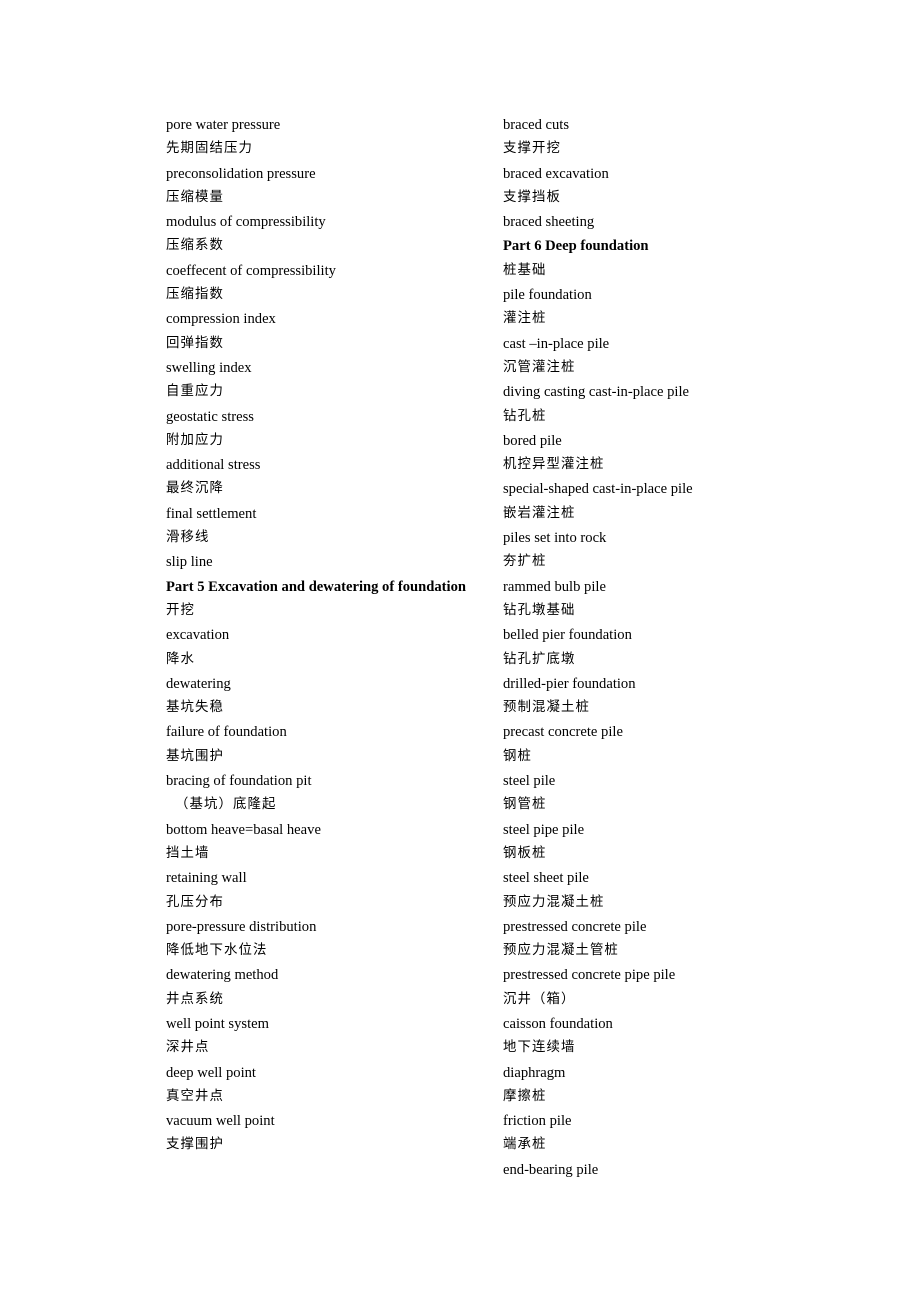 The width and height of the screenshot is (920, 1302). Describe the element at coordinates (575, 926) in the screenshot. I see `glossary-term-en: prestressed concrete pile` at that location.